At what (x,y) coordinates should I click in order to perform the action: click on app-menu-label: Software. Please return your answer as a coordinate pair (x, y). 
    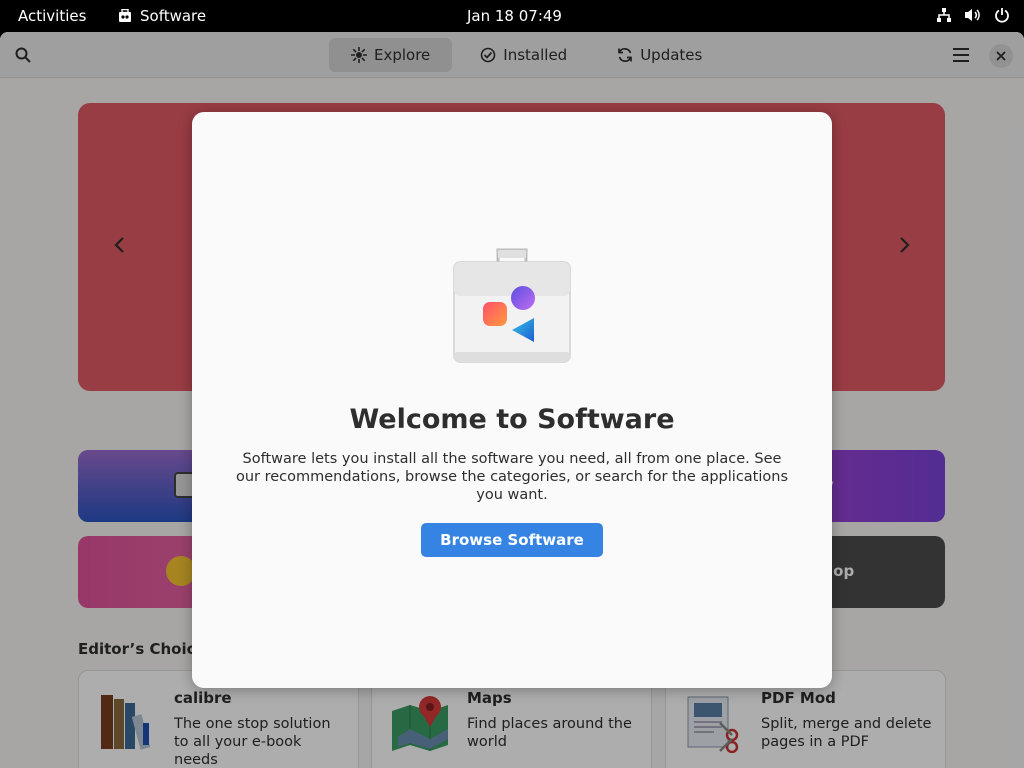
    Looking at the image, I should click on (173, 16).